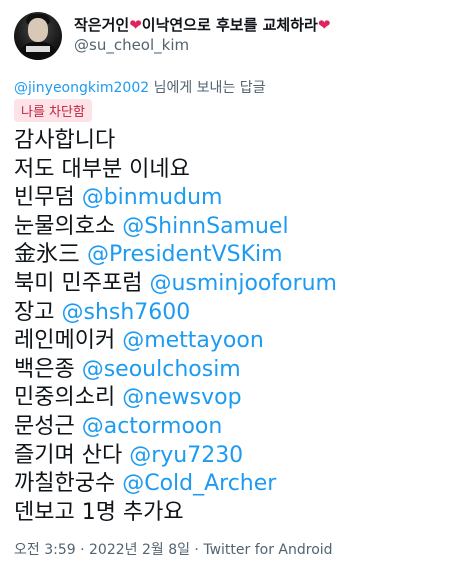 The image size is (474, 573). I want to click on tweet-line-text: 빈무덤, so click(48, 198).